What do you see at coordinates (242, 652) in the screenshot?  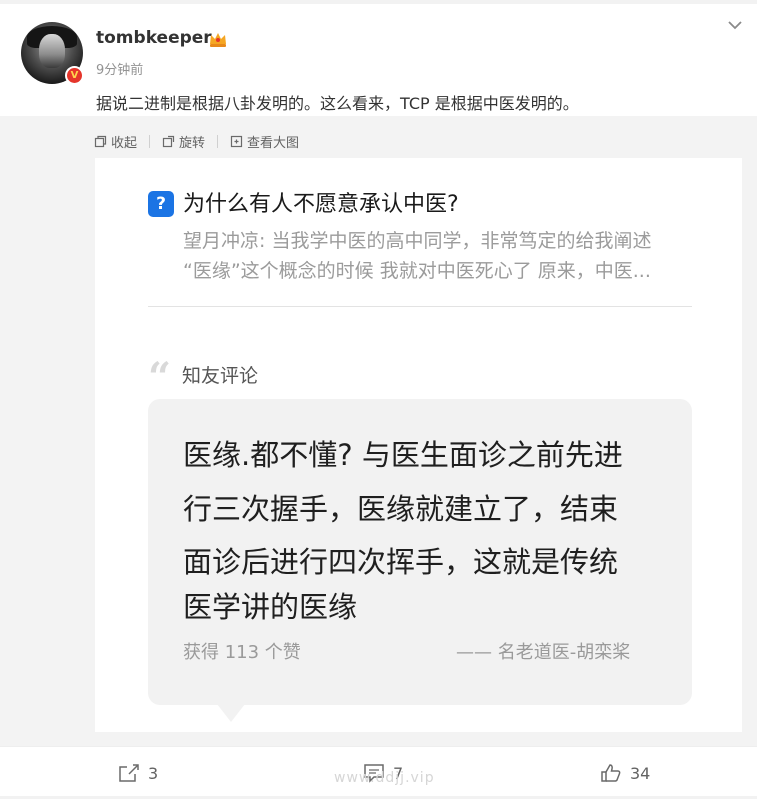 I see `comment-likes: 获得 113 个赞` at bounding box center [242, 652].